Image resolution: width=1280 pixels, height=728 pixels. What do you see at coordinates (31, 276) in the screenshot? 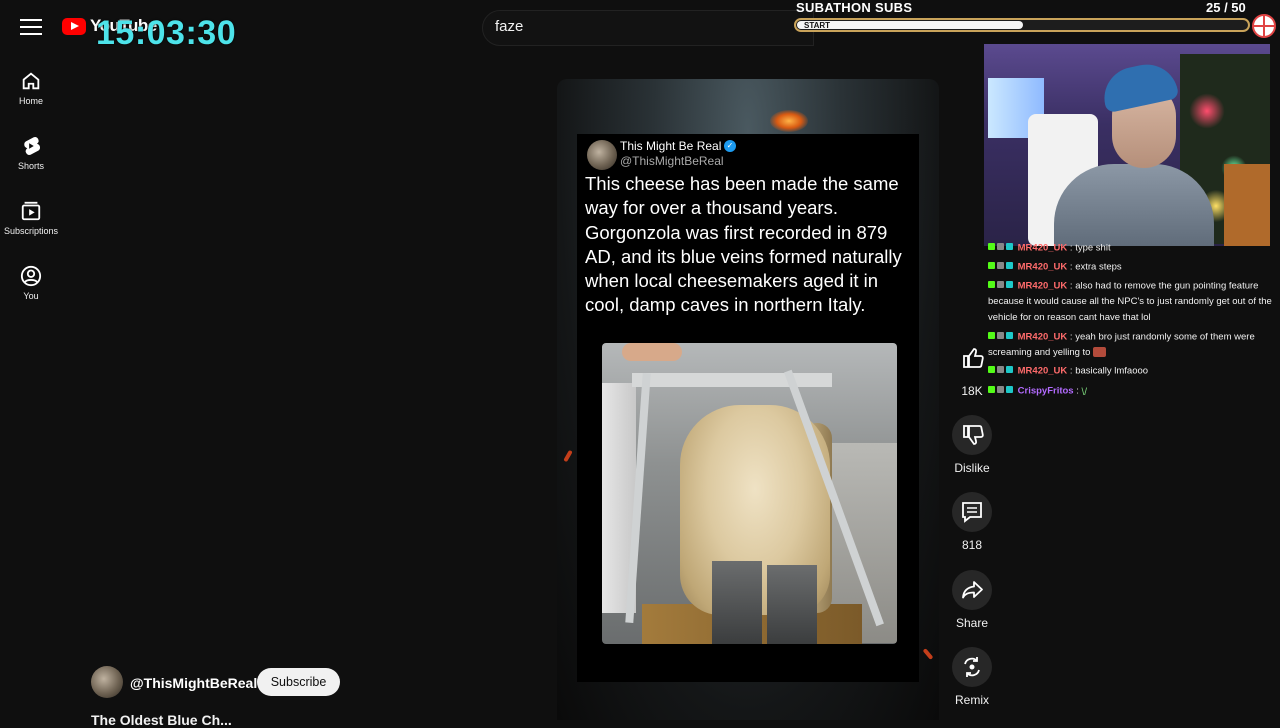
I see `user-icon` at bounding box center [31, 276].